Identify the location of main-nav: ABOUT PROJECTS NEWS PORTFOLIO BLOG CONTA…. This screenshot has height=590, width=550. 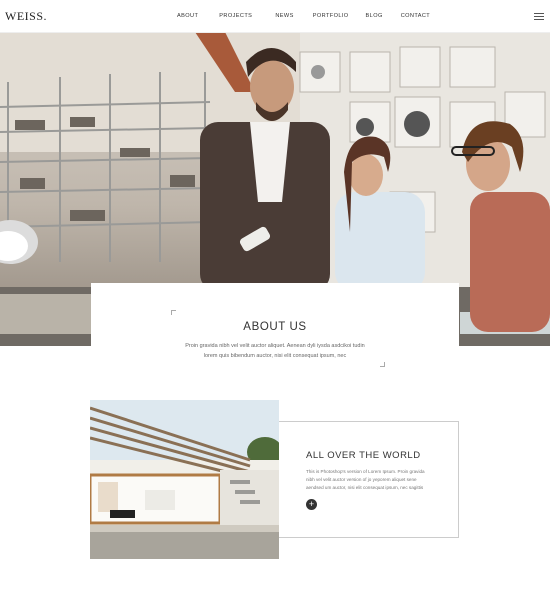
(304, 16).